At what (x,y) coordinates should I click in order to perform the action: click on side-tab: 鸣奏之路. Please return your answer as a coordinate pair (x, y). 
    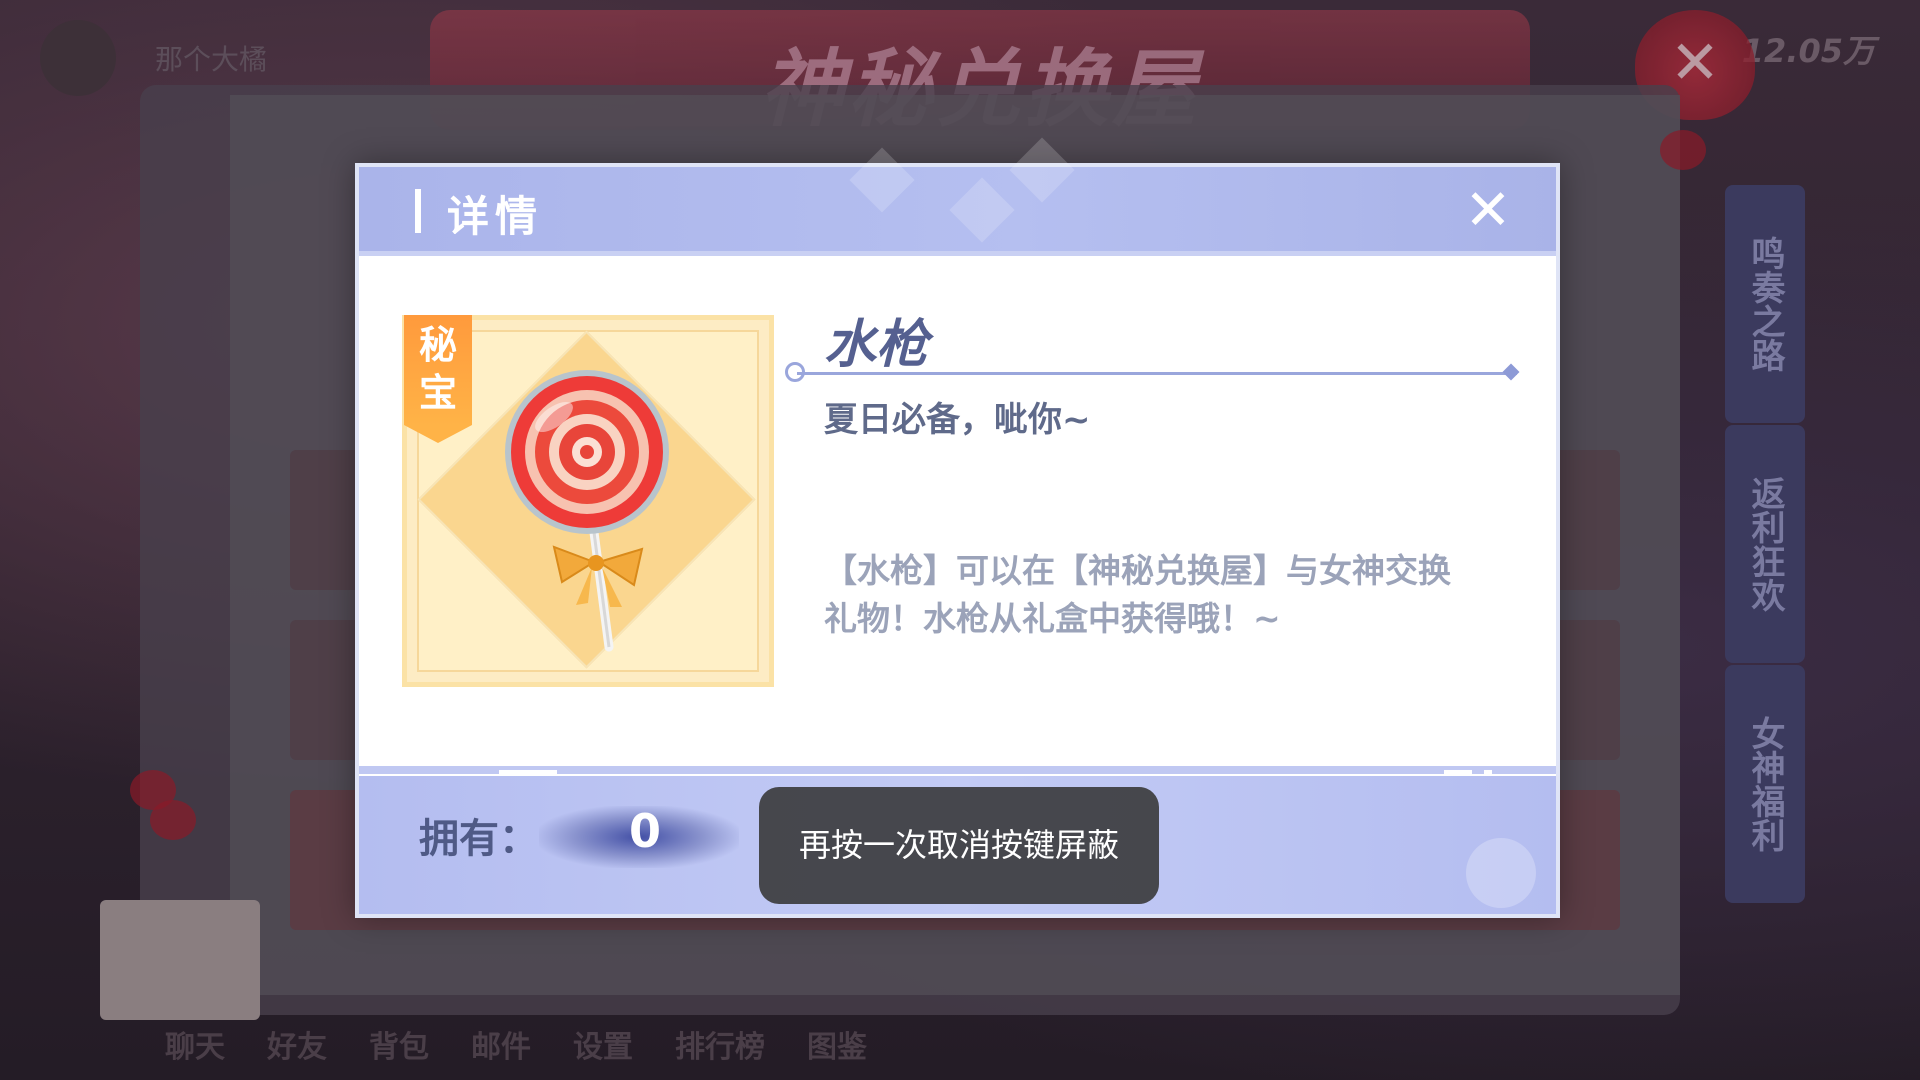
    Looking at the image, I should click on (1765, 304).